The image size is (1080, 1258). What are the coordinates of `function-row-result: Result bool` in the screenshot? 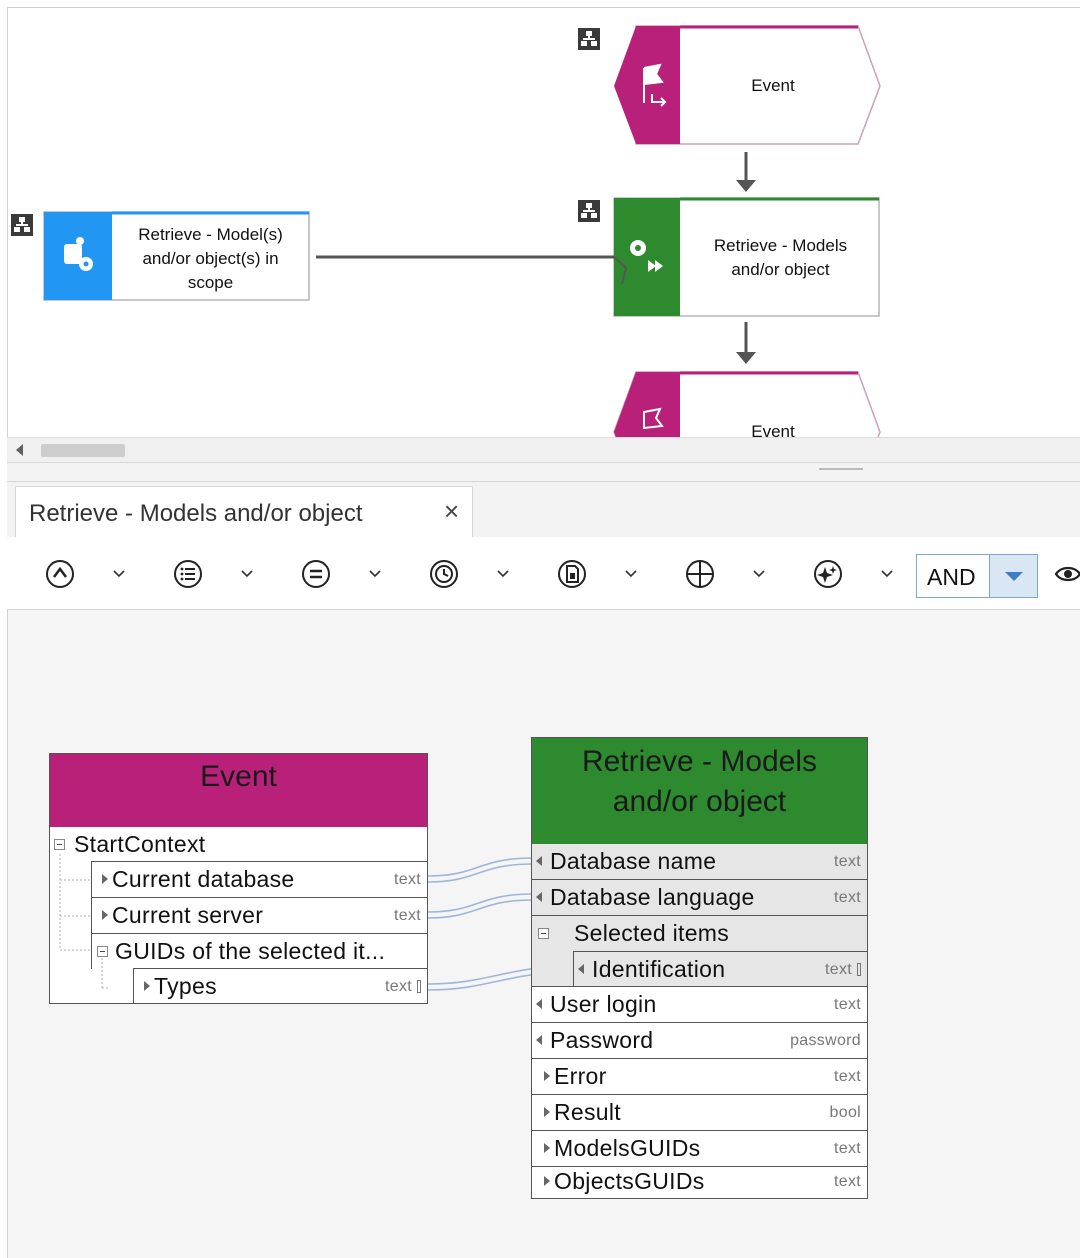 It's located at (699, 1113).